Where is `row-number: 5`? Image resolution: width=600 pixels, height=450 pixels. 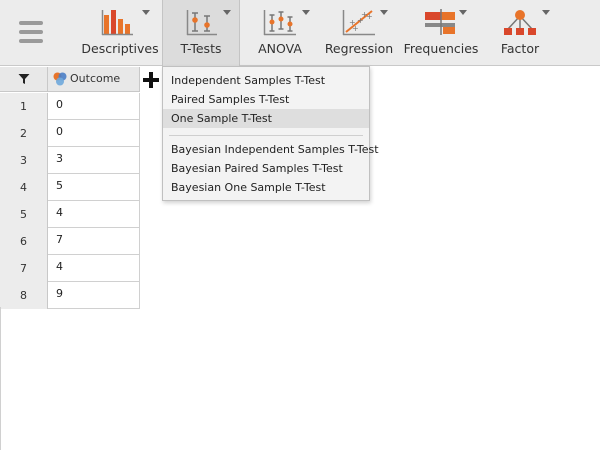
row-number: 5 is located at coordinates (24, 214).